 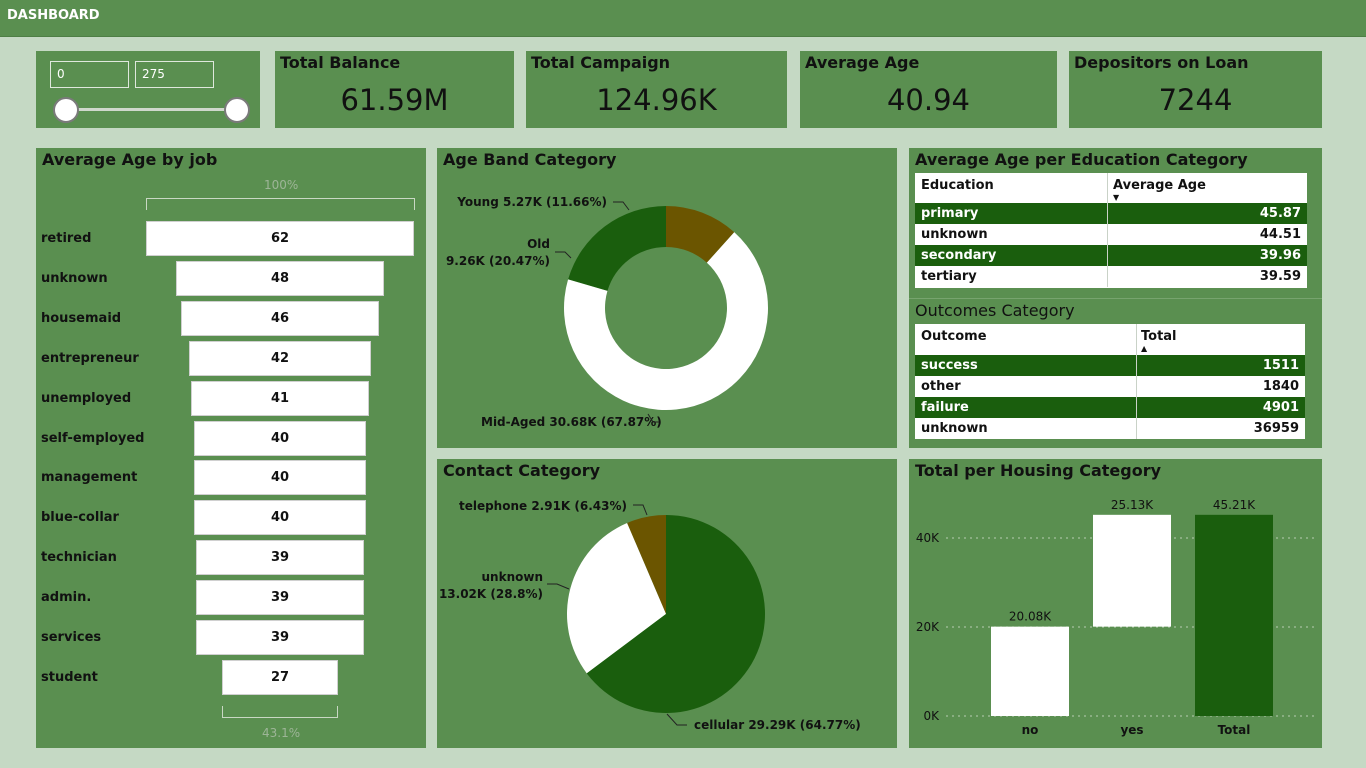 I want to click on waterfall-bar-total, so click(x=1234, y=615).